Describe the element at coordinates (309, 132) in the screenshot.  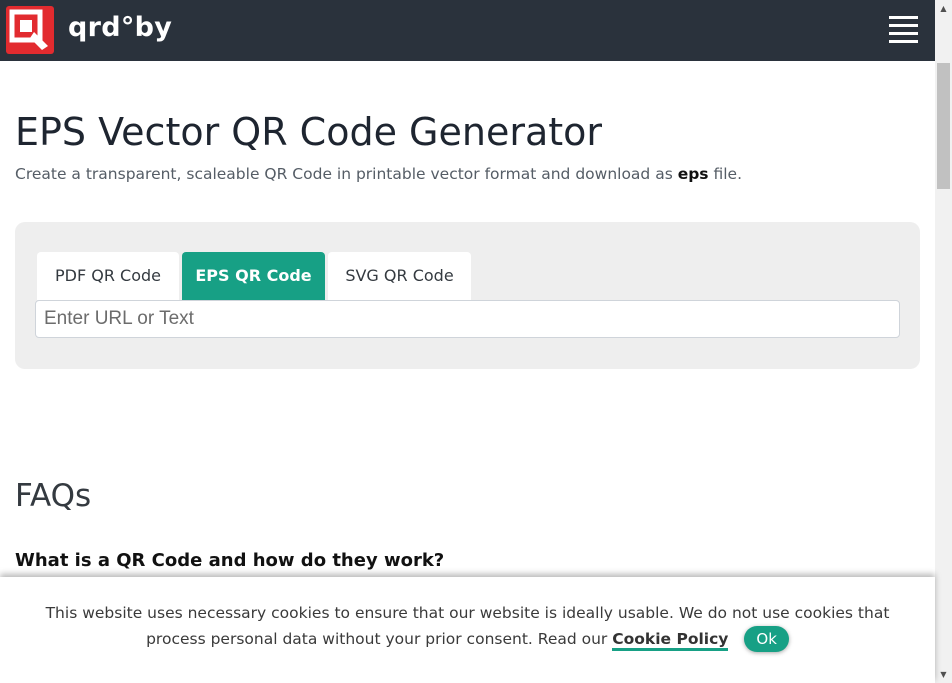
I see `page-title: EPS Vector QR Code Generator` at that location.